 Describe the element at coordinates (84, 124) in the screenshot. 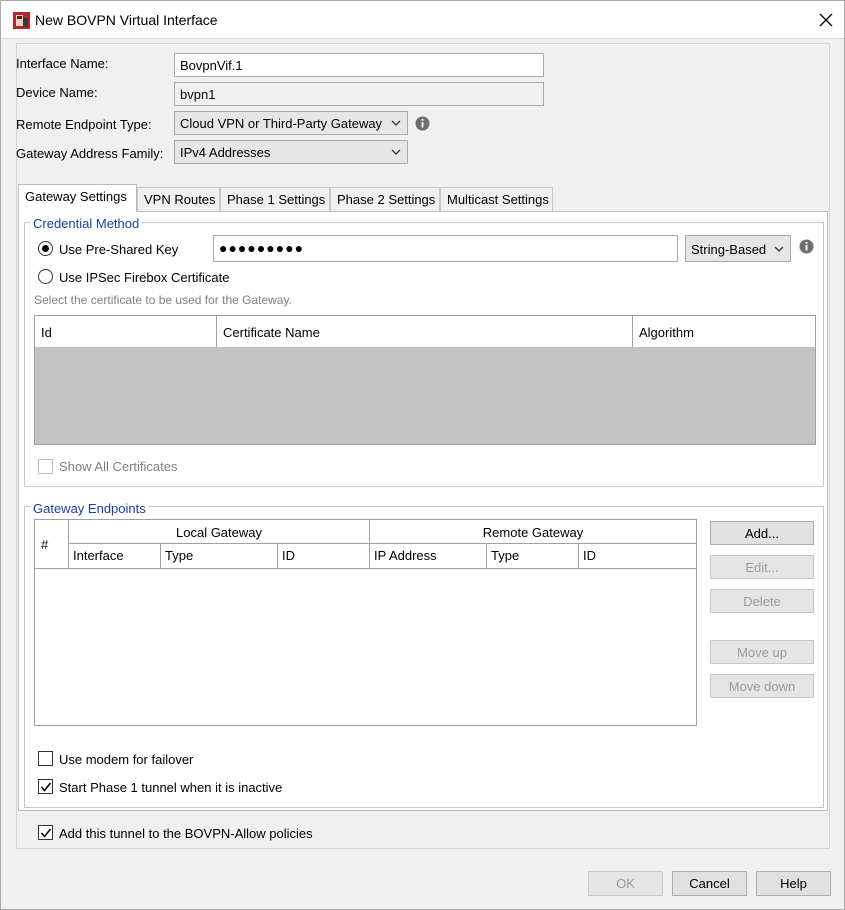

I see `remote-endpoint-type-label: Remote Endpoint Type:` at that location.